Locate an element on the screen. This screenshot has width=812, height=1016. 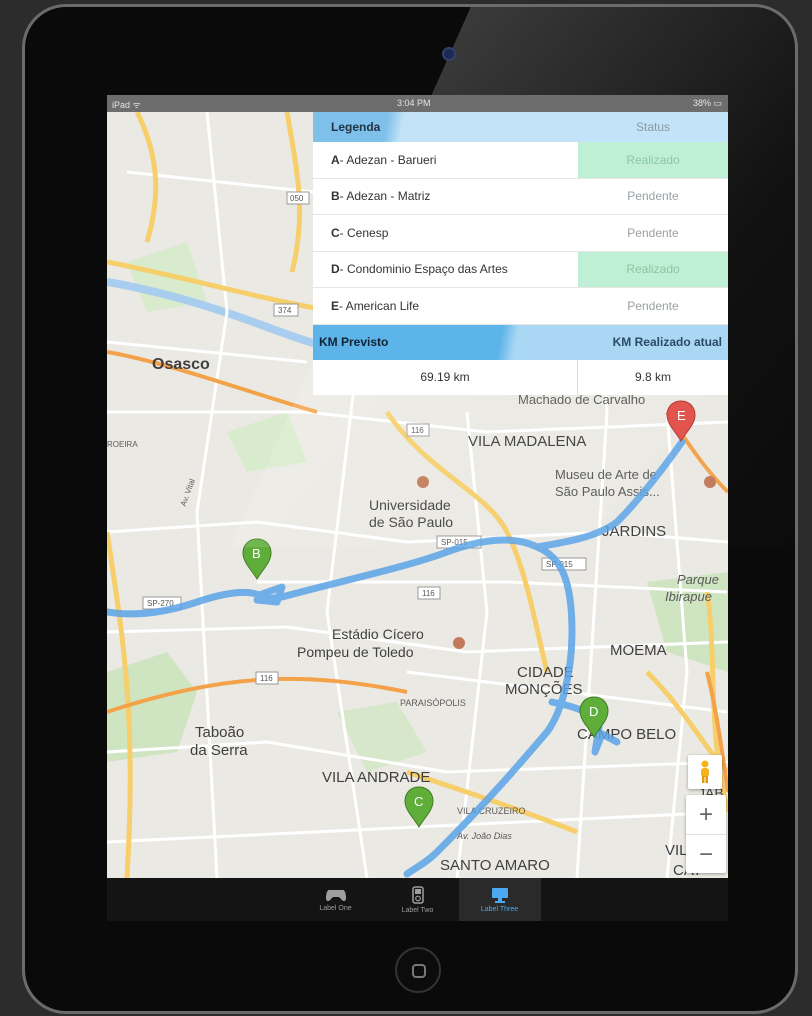
legend-row-b: B - Adezan - Matriz Pendente is located at coordinates (520, 196).